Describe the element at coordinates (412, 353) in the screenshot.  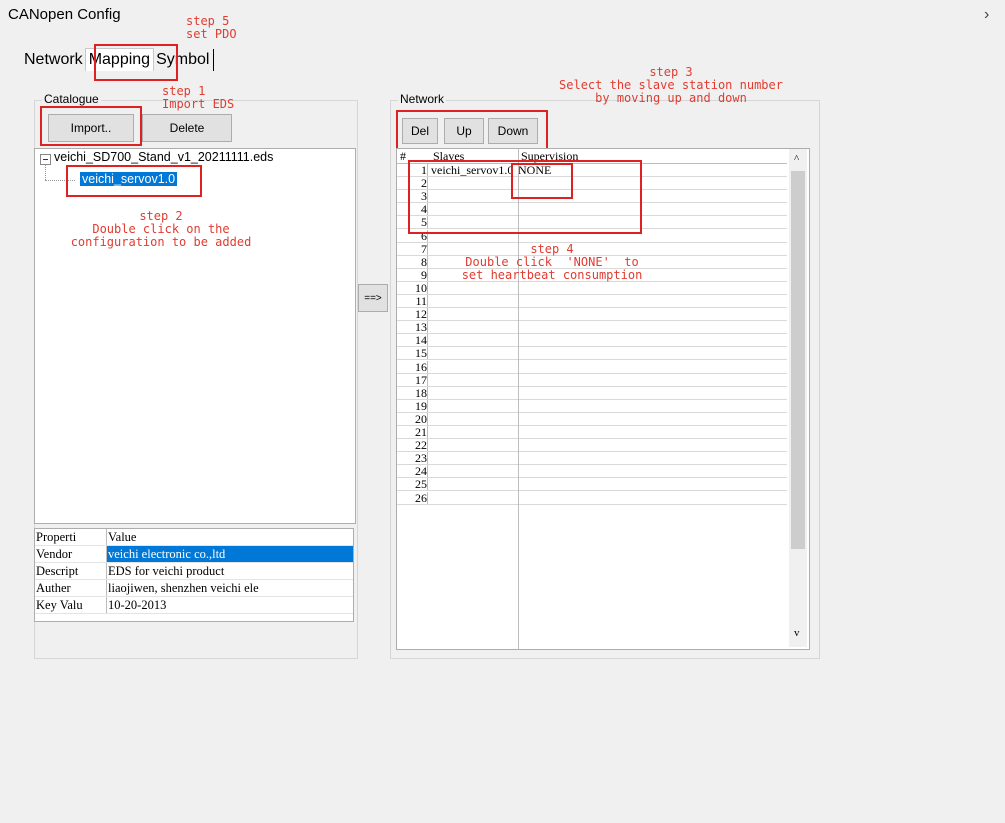
I see `row-number: 15` at that location.